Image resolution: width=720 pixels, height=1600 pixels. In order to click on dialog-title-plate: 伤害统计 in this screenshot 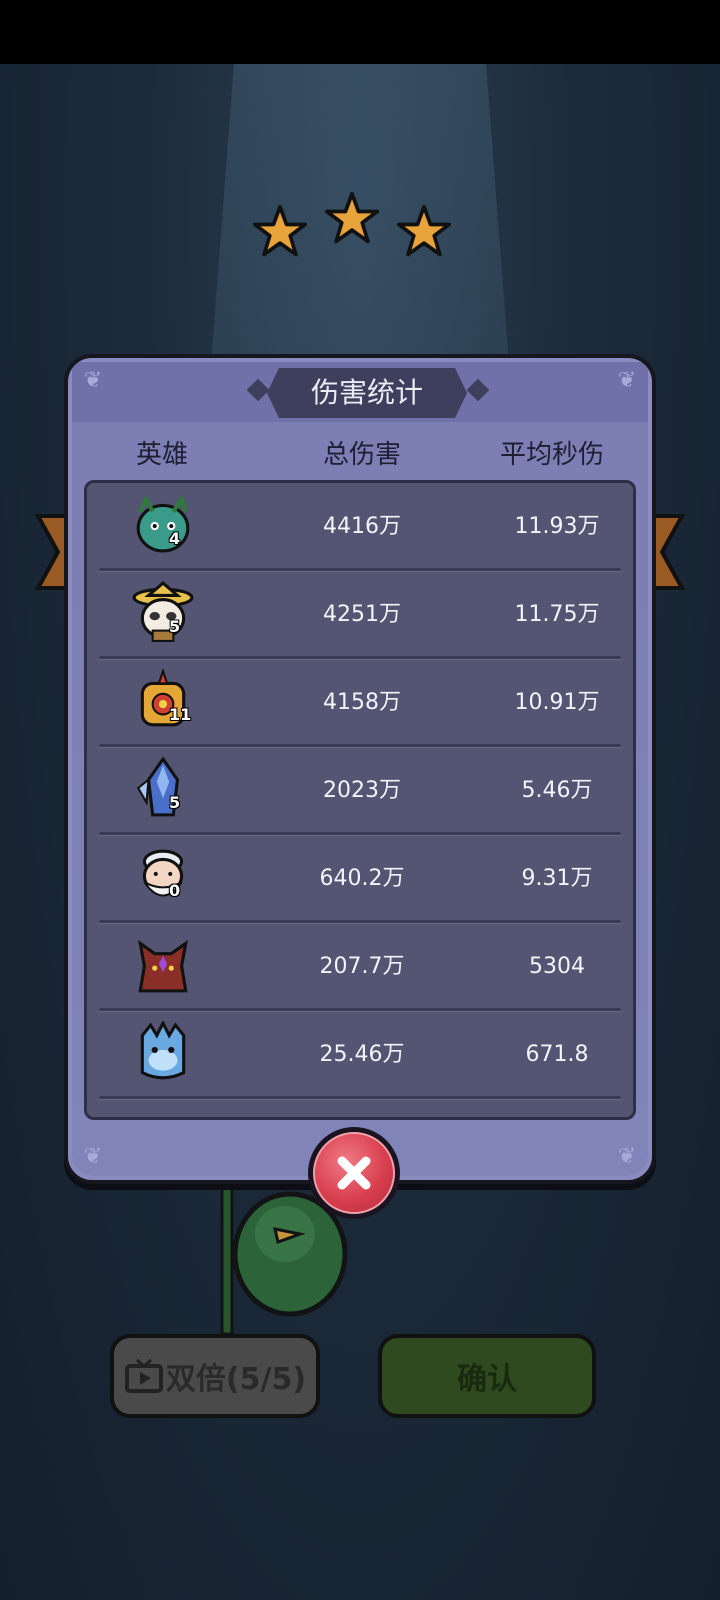, I will do `click(367, 393)`.